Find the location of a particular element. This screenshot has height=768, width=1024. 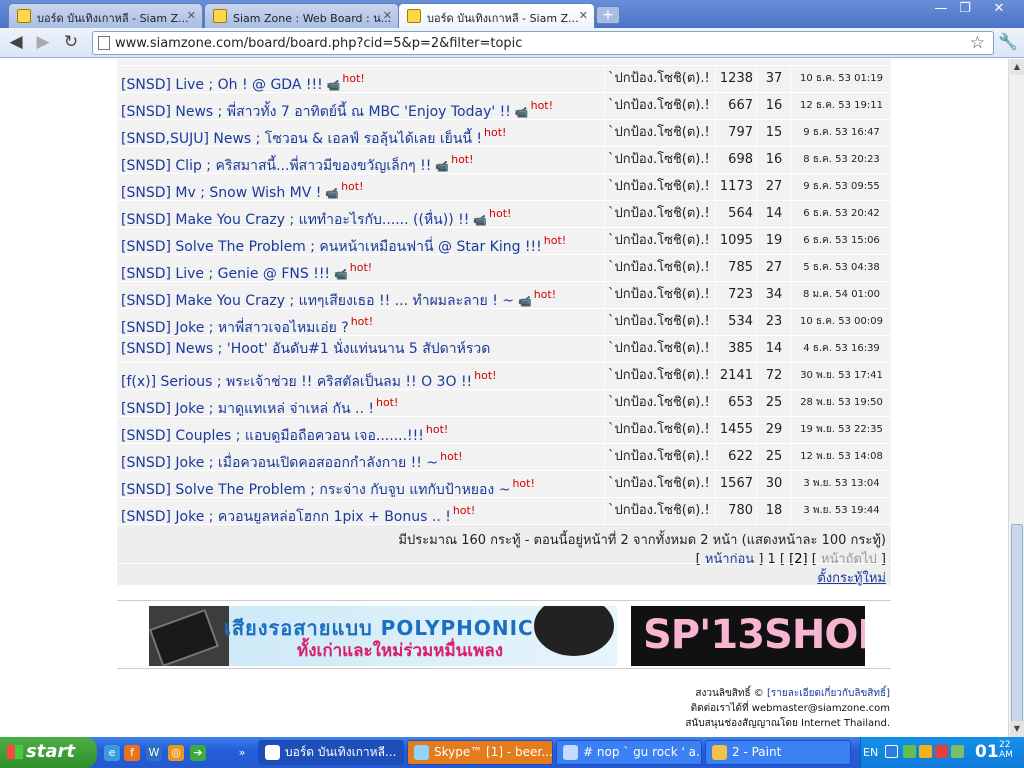

copyright-details-link: [รายละเอียดเกี่ยวกับลิขสิทธิ์] is located at coordinates (828, 693).